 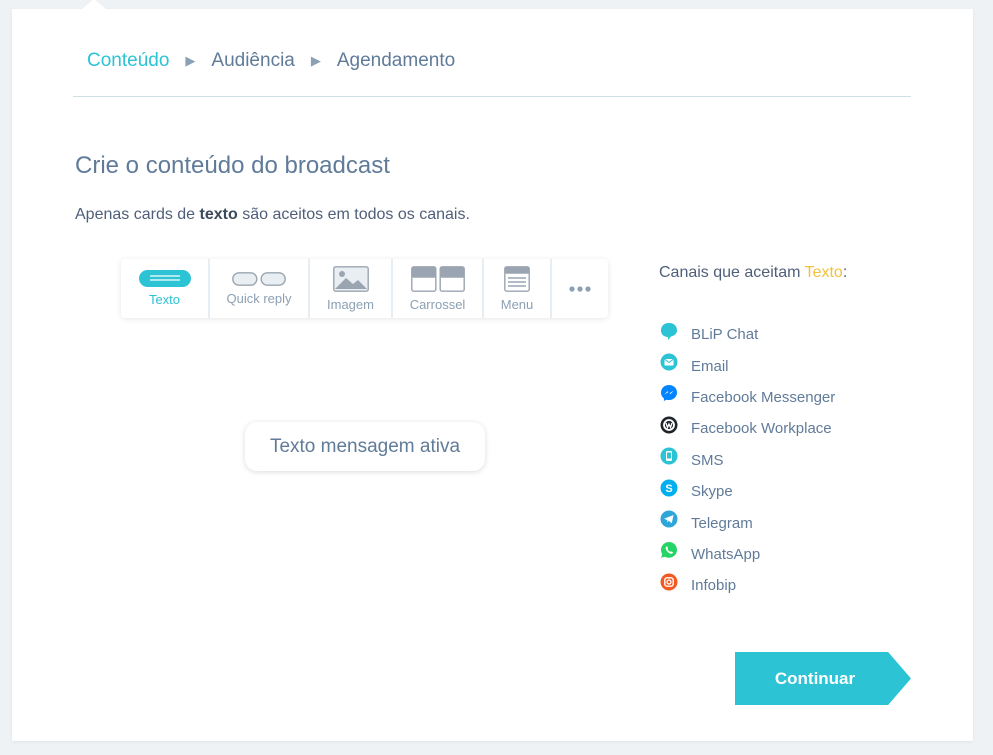 What do you see at coordinates (437, 304) in the screenshot?
I see `card-type-label: Carrossel` at bounding box center [437, 304].